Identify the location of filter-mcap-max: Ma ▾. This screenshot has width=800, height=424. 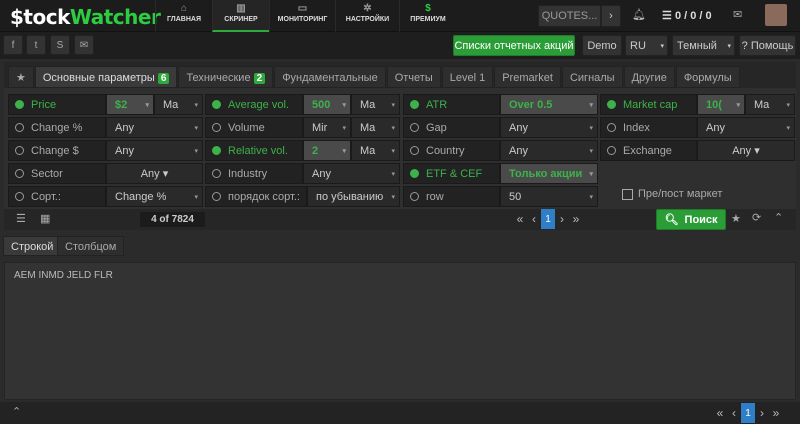
(770, 104).